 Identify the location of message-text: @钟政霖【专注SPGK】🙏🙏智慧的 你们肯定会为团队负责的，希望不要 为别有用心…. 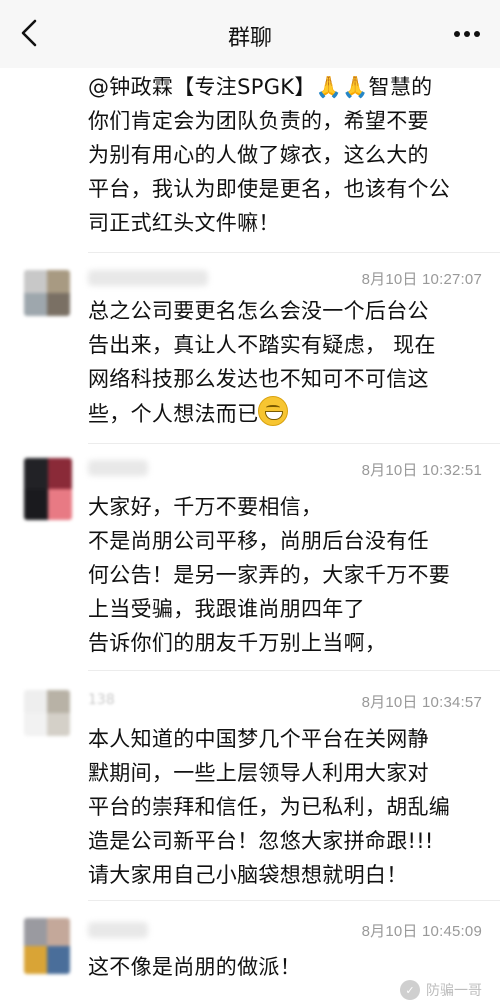
(269, 155).